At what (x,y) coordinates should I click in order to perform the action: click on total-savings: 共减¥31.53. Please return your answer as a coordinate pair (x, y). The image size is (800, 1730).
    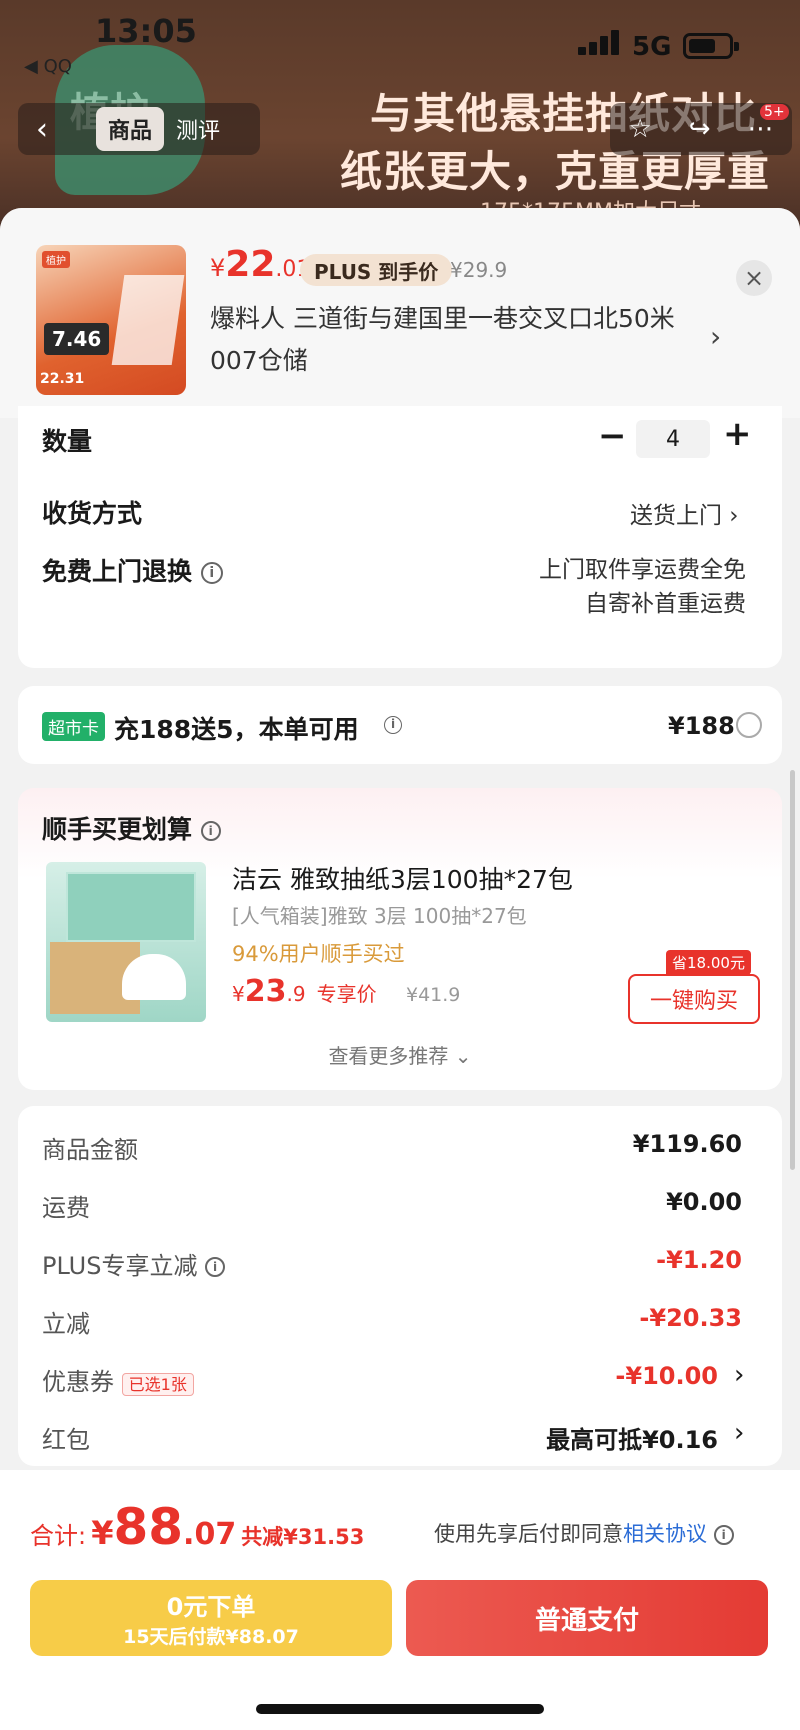
    Looking at the image, I should click on (303, 1537).